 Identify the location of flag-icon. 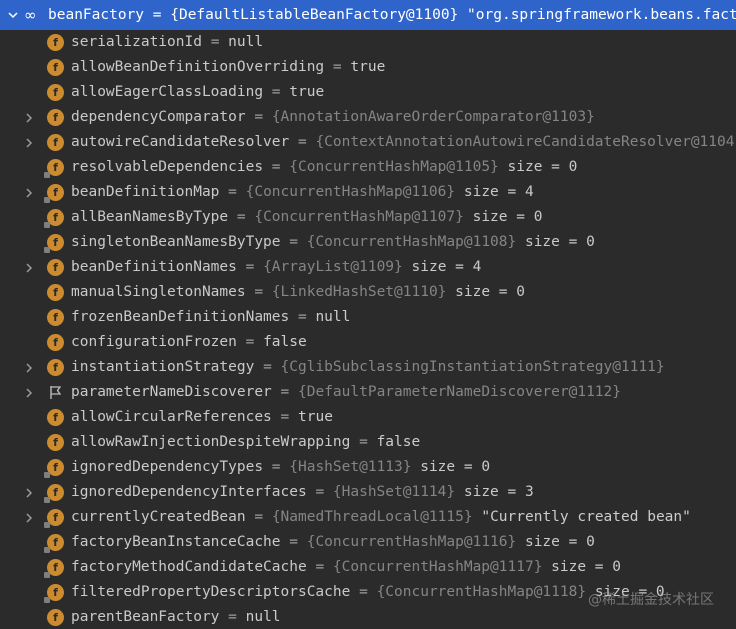
(56, 392).